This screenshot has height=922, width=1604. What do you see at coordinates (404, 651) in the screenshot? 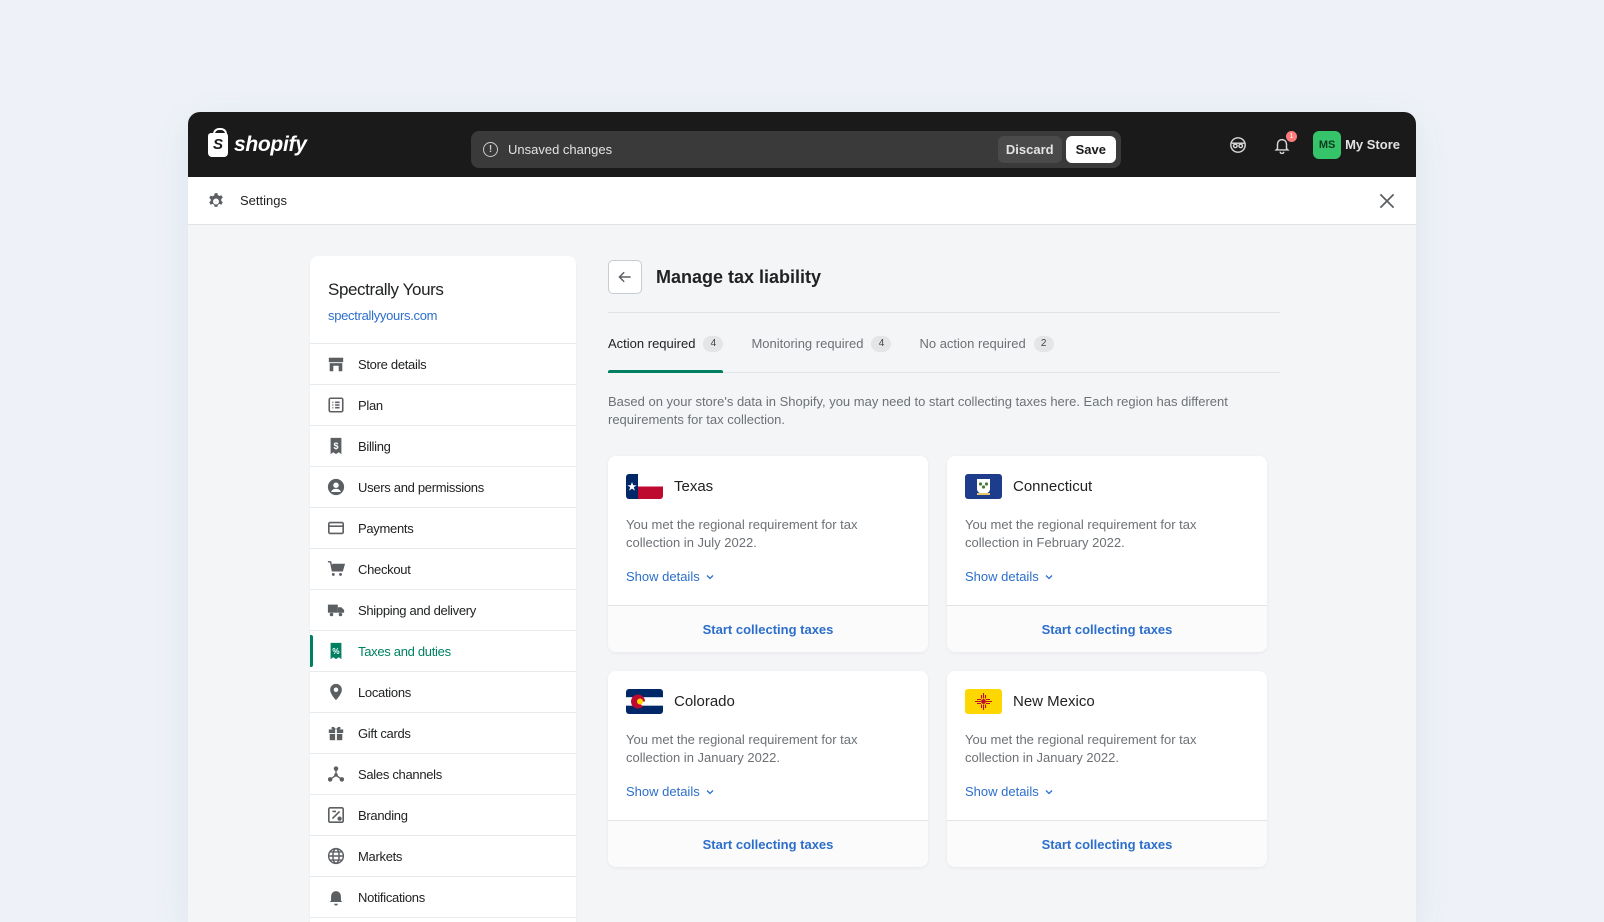
I see `sidebar-item-label: Taxes and duties` at bounding box center [404, 651].